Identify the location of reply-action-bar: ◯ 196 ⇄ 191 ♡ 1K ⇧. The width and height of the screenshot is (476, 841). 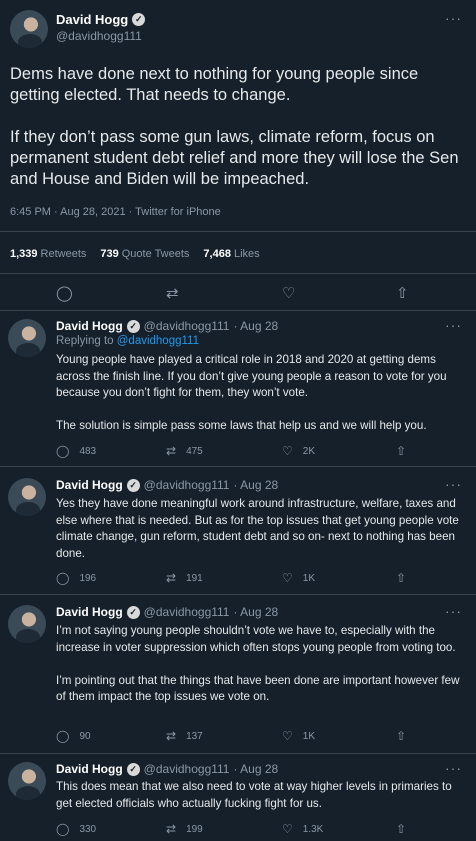
(261, 579).